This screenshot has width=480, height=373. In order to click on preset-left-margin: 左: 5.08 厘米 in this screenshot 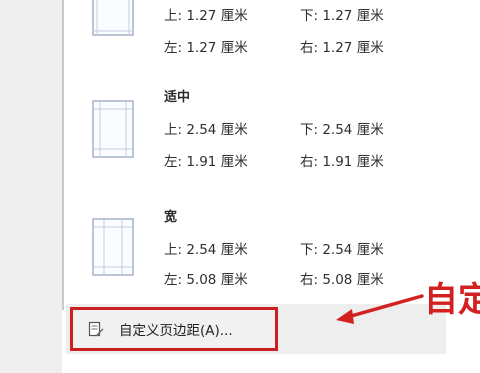, I will do `click(206, 280)`.